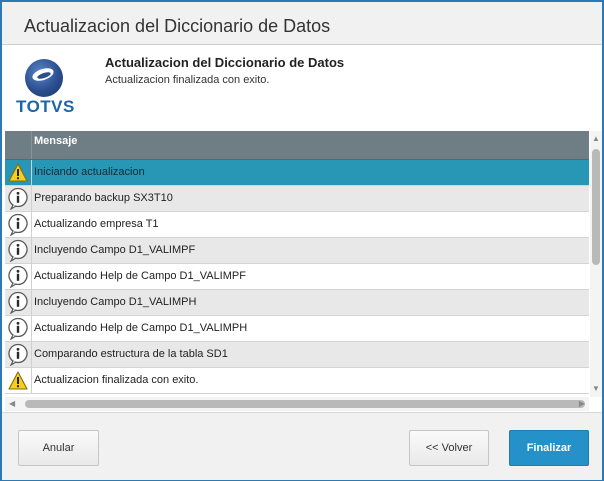 The image size is (604, 481). I want to click on row-message: Actualizando Help de Campo D1_VALIMPF, so click(140, 276).